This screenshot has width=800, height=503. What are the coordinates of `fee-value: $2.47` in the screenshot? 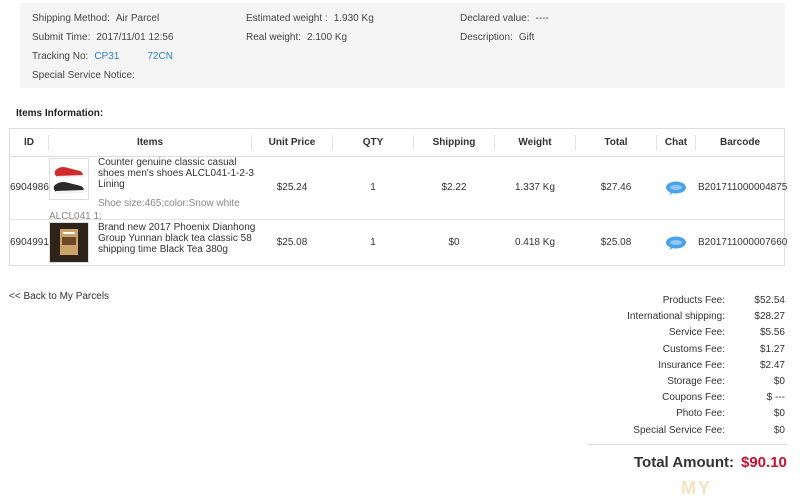 It's located at (772, 365).